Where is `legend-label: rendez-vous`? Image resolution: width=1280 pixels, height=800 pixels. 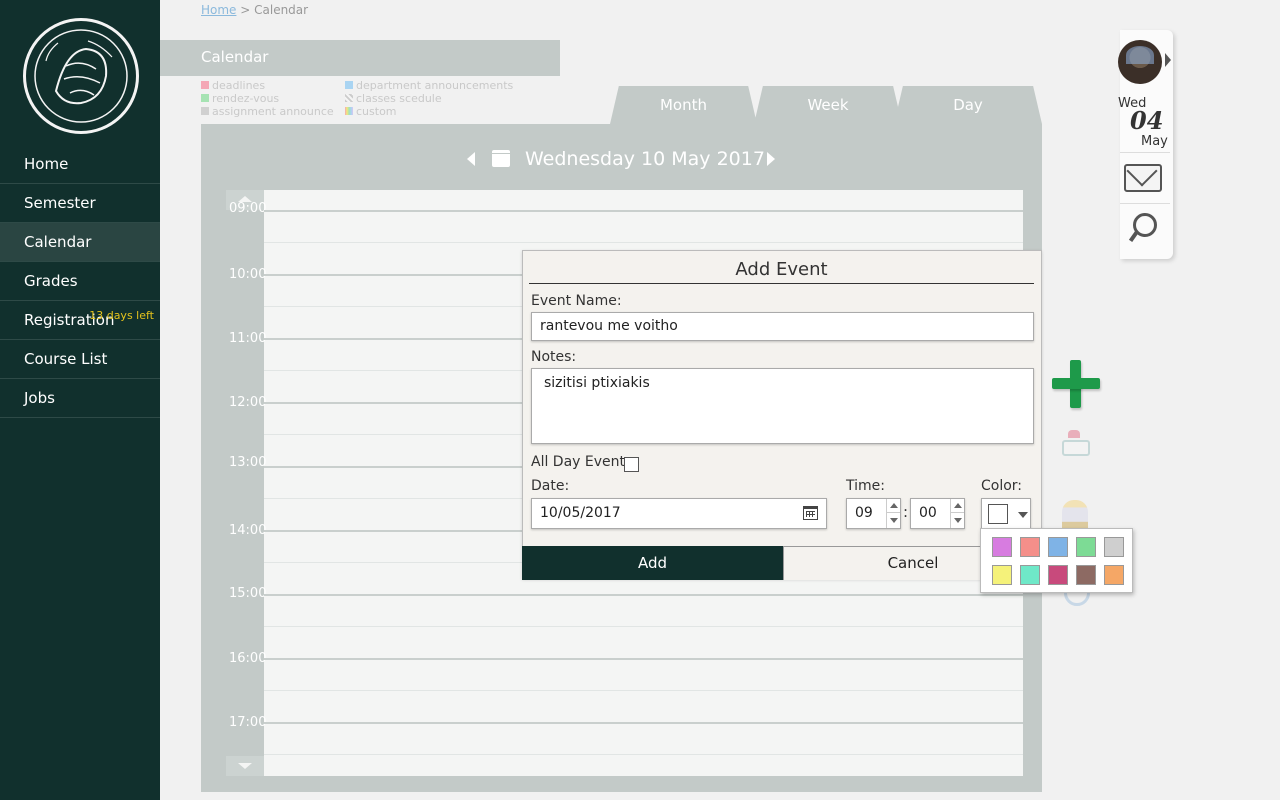
legend-label: rendez-vous is located at coordinates (246, 98).